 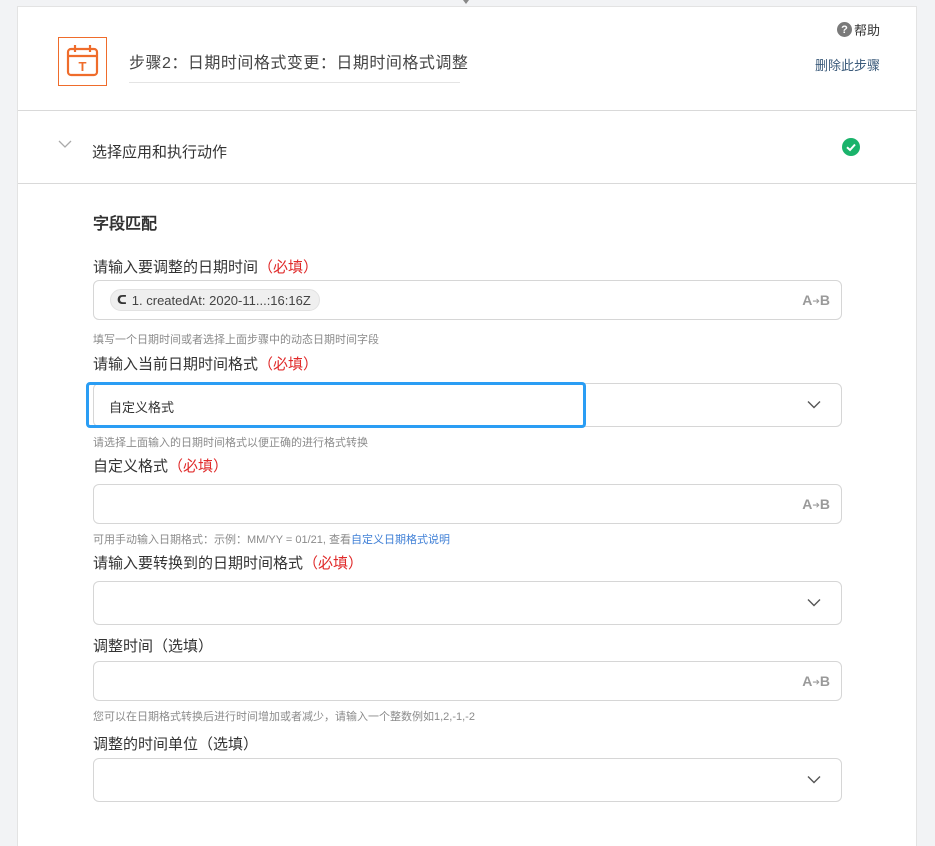 I want to click on time-unit-select, so click(x=467, y=780).